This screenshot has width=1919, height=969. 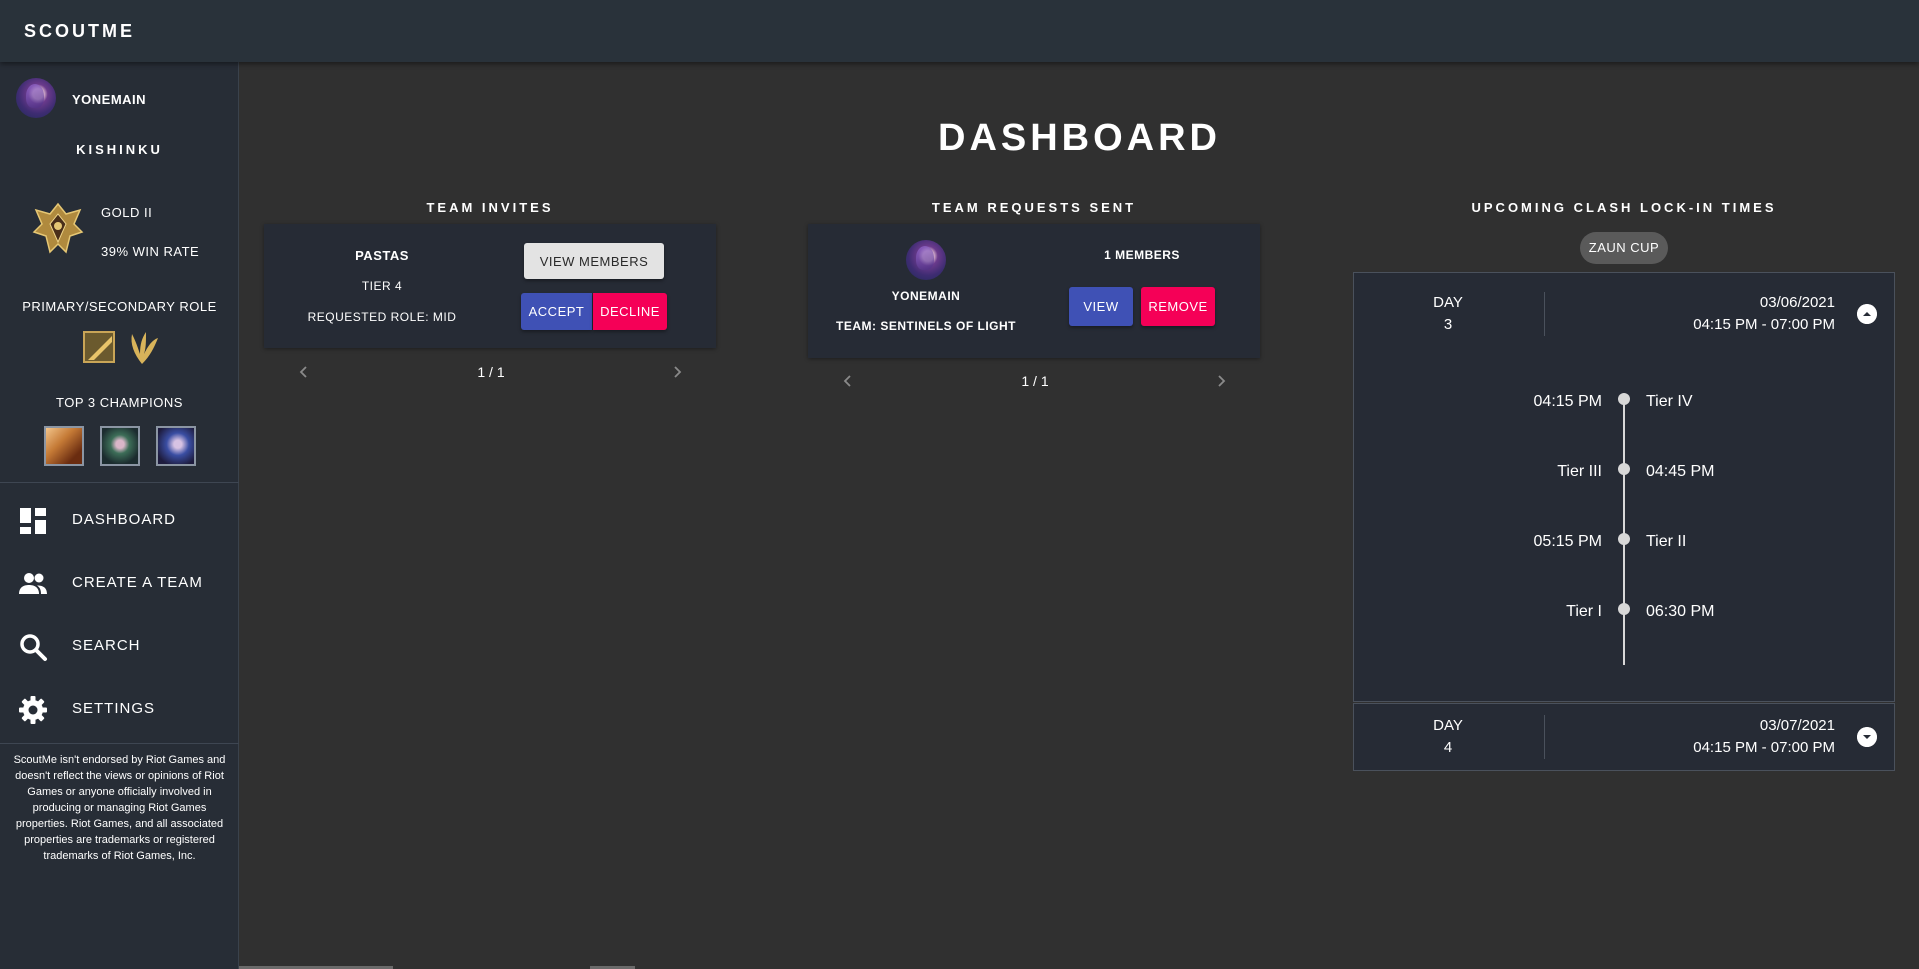 What do you see at coordinates (1101, 306) in the screenshot?
I see `view-request-button: VIEW` at bounding box center [1101, 306].